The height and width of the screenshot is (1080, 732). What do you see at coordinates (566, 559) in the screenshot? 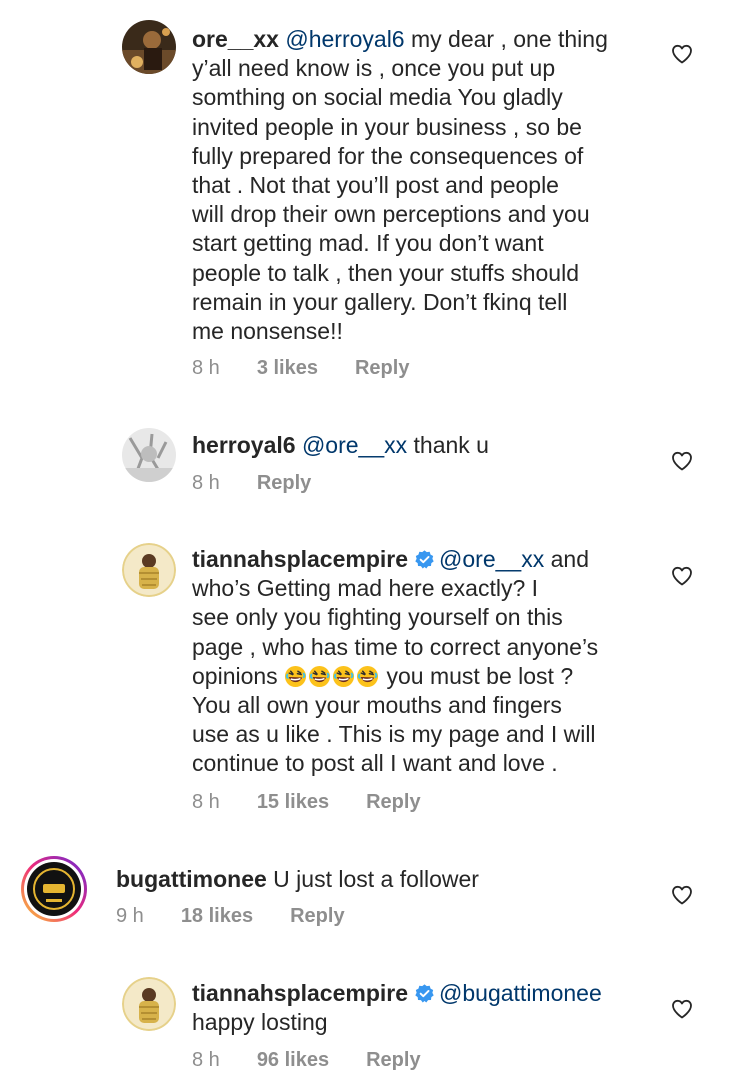
I see `text-line: and` at bounding box center [566, 559].